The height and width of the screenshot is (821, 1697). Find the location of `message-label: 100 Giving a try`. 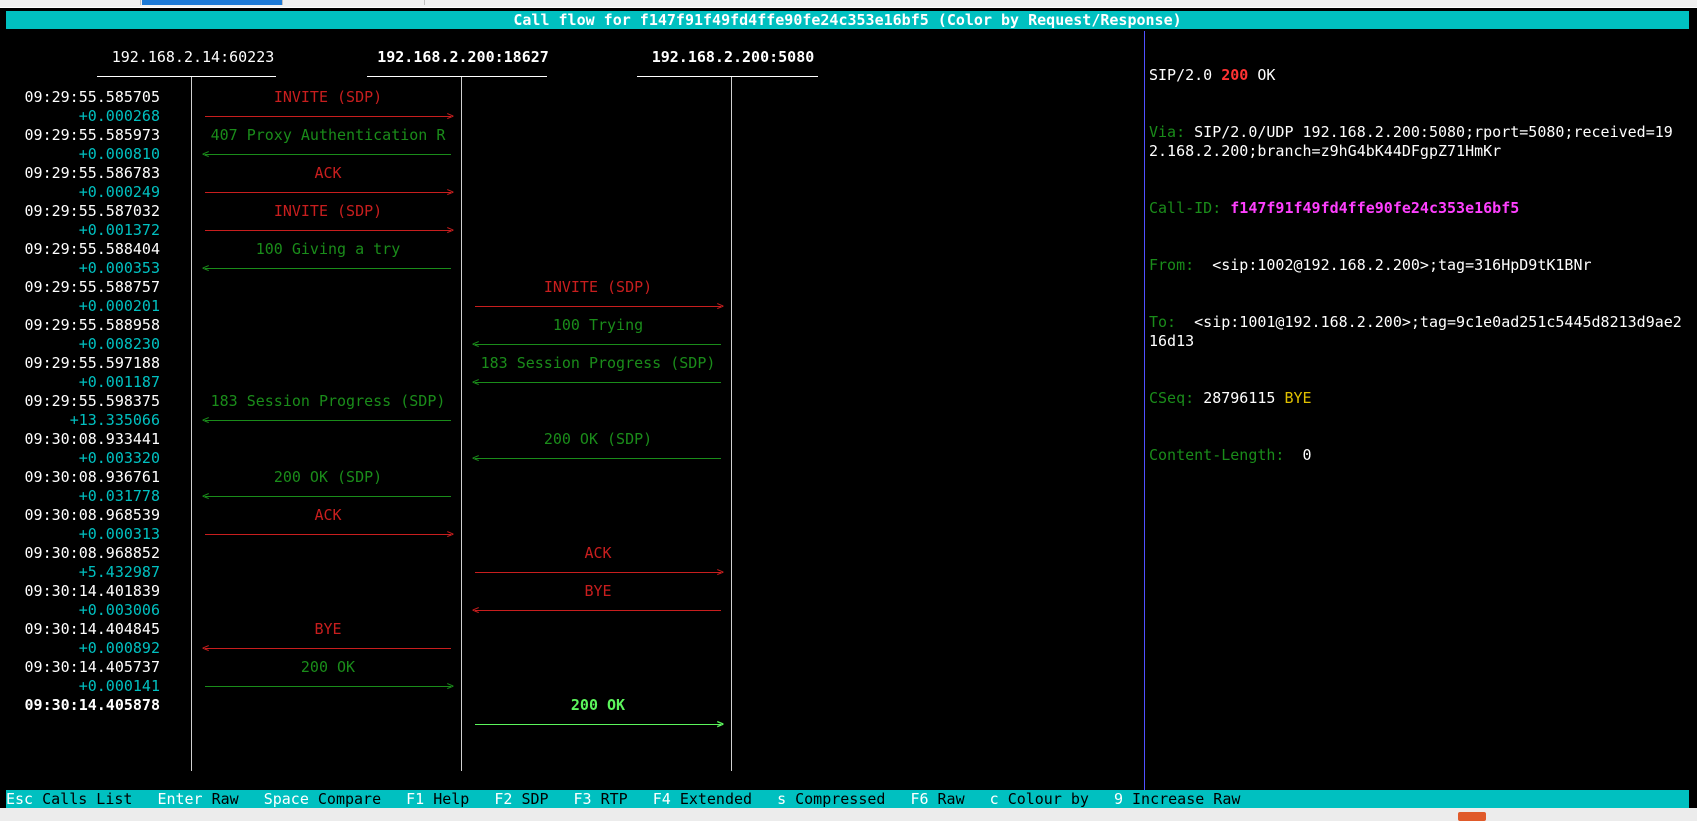

message-label: 100 Giving a try is located at coordinates (328, 249).